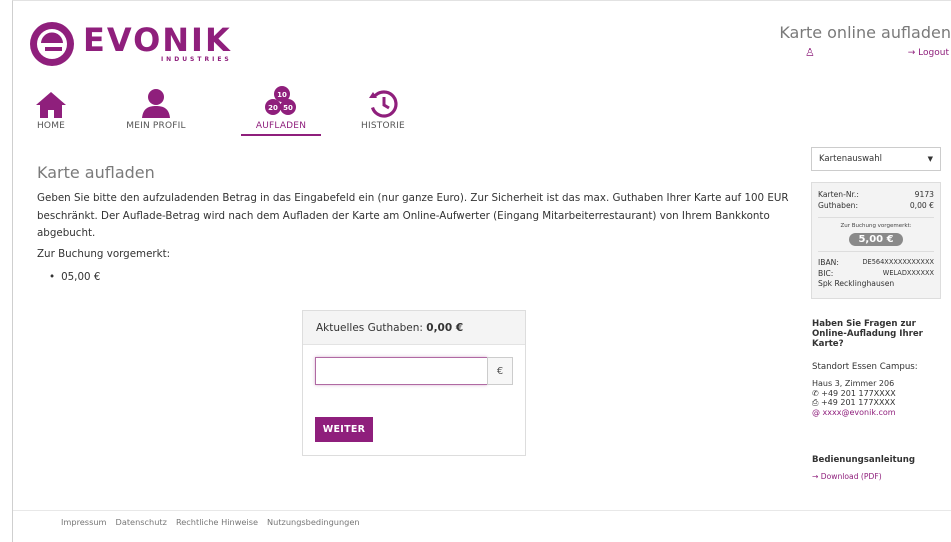 The image size is (951, 542). Describe the element at coordinates (810, 52) in the screenshot. I see `user-icon: ♙` at that location.